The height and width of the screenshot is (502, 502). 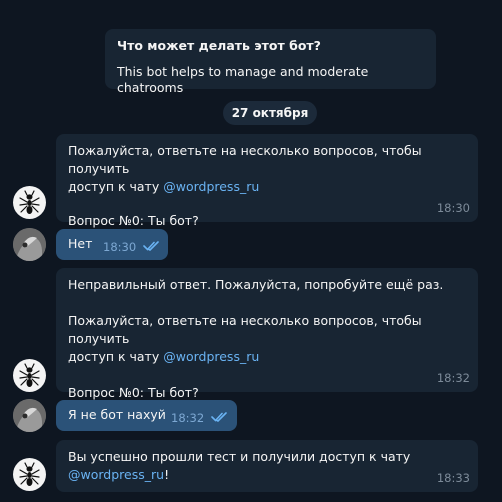 What do you see at coordinates (219, 45) in the screenshot?
I see `bot-info-title: Что может делать этот бот?` at bounding box center [219, 45].